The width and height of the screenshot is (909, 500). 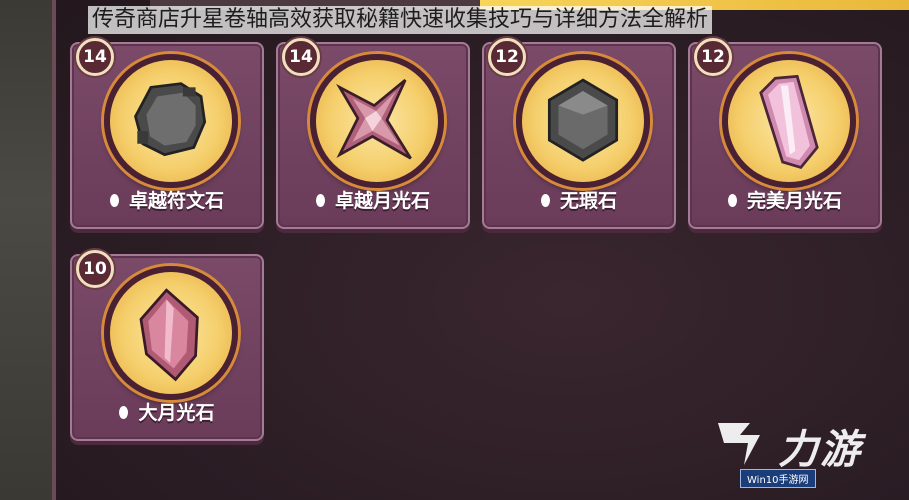 I want to click on item-card-perfect-moonstone: 12 完美月光石, so click(x=785, y=133).